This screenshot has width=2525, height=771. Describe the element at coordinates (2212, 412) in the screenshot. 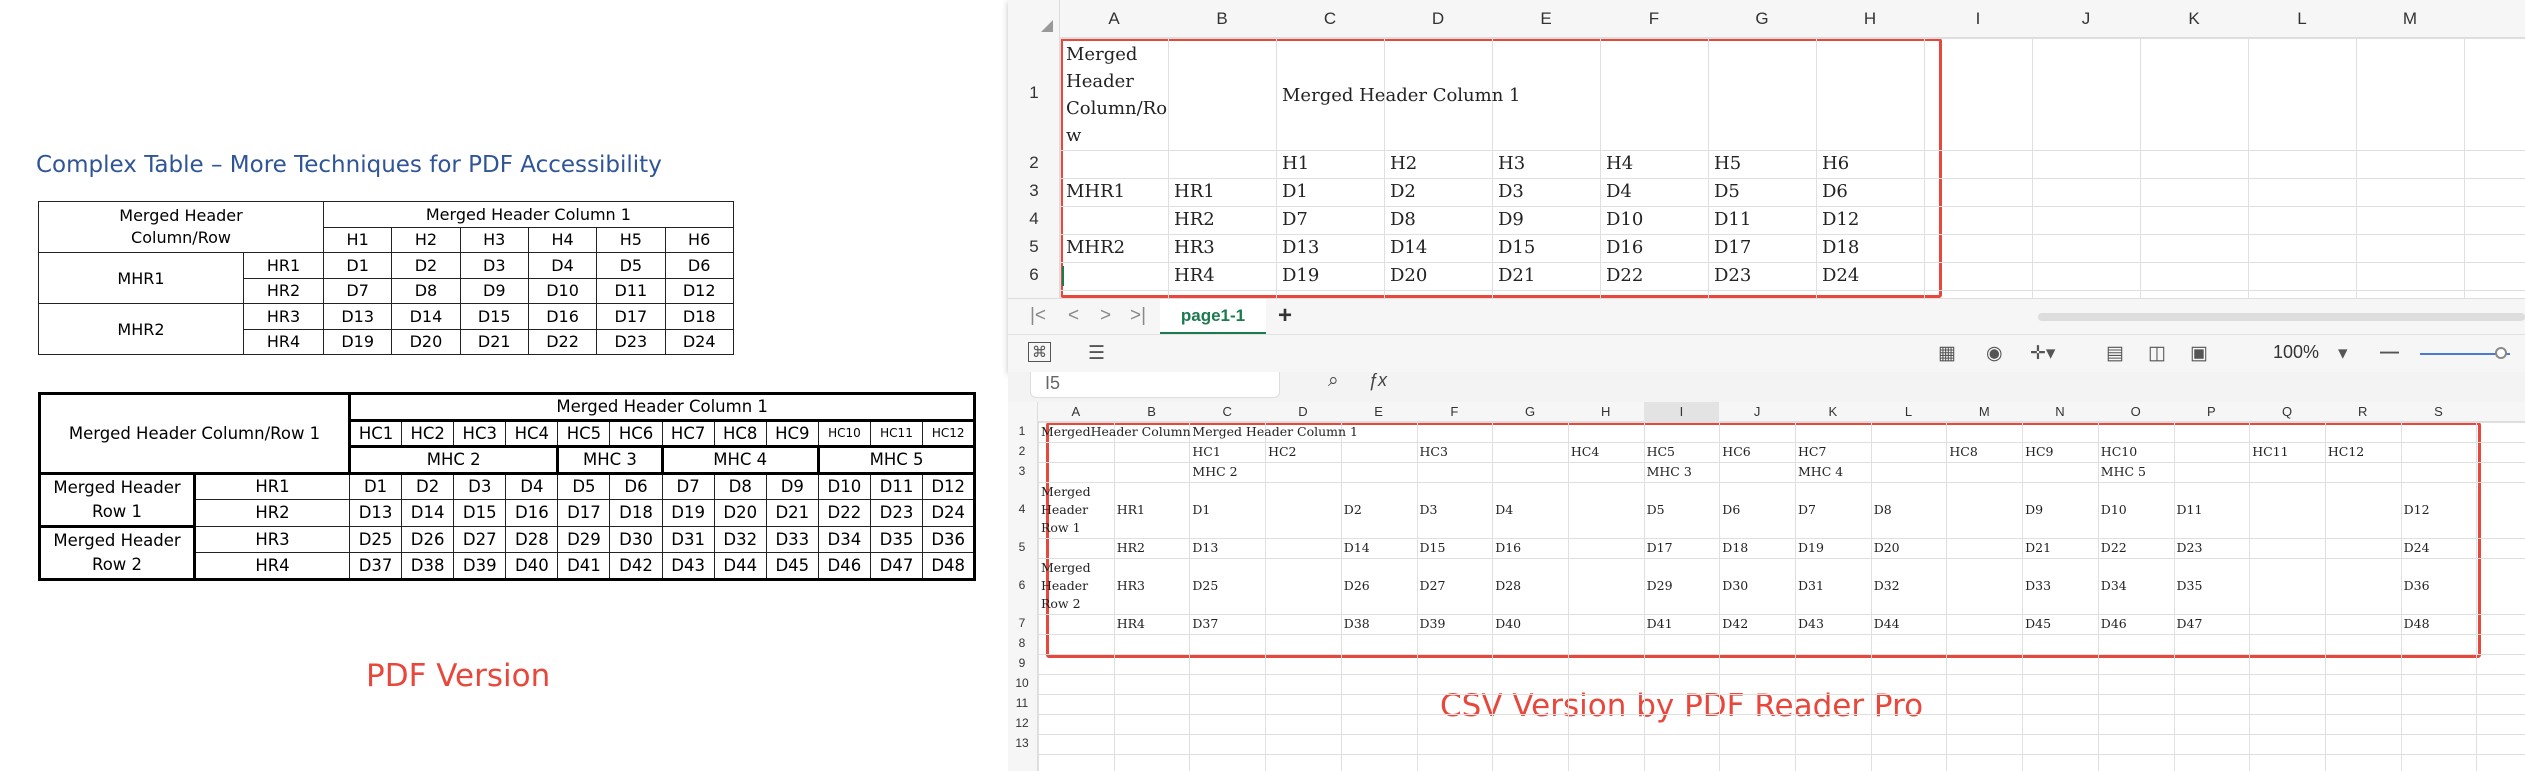

I see `column-letter: P` at that location.